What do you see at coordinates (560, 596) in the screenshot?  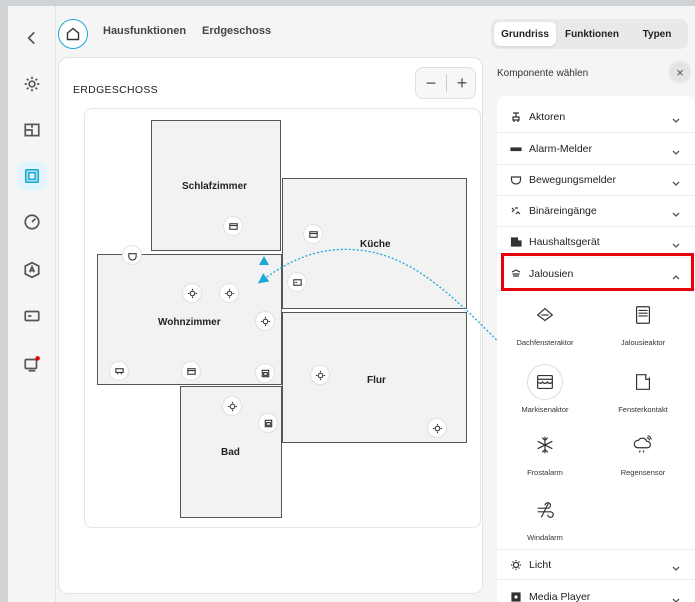 I see `category-label: Media Player` at bounding box center [560, 596].